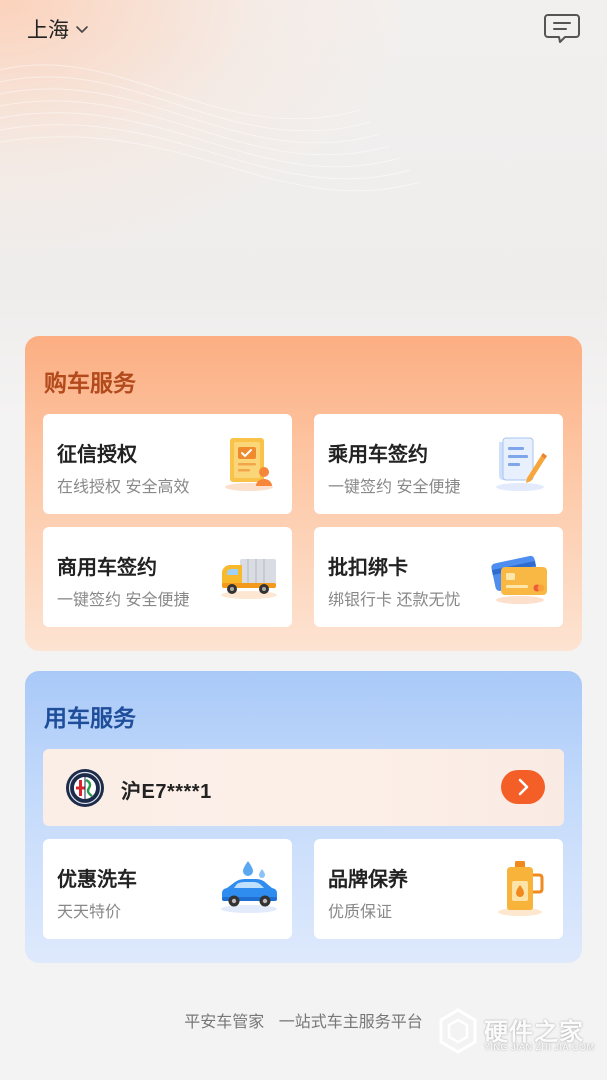 The width and height of the screenshot is (607, 1080). Describe the element at coordinates (519, 579) in the screenshot. I see `bank-card-icon` at that location.